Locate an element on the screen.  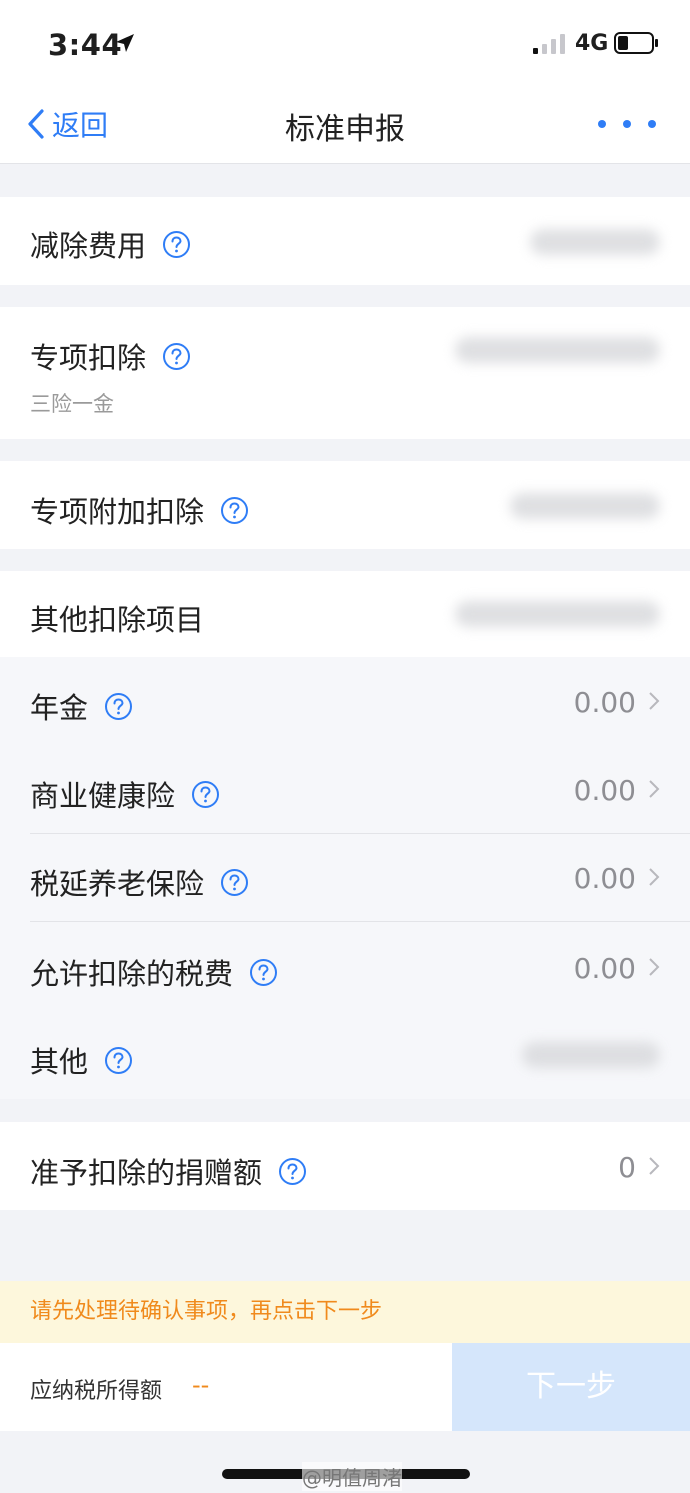
row-sublabel: 三险一金 is located at coordinates (72, 404).